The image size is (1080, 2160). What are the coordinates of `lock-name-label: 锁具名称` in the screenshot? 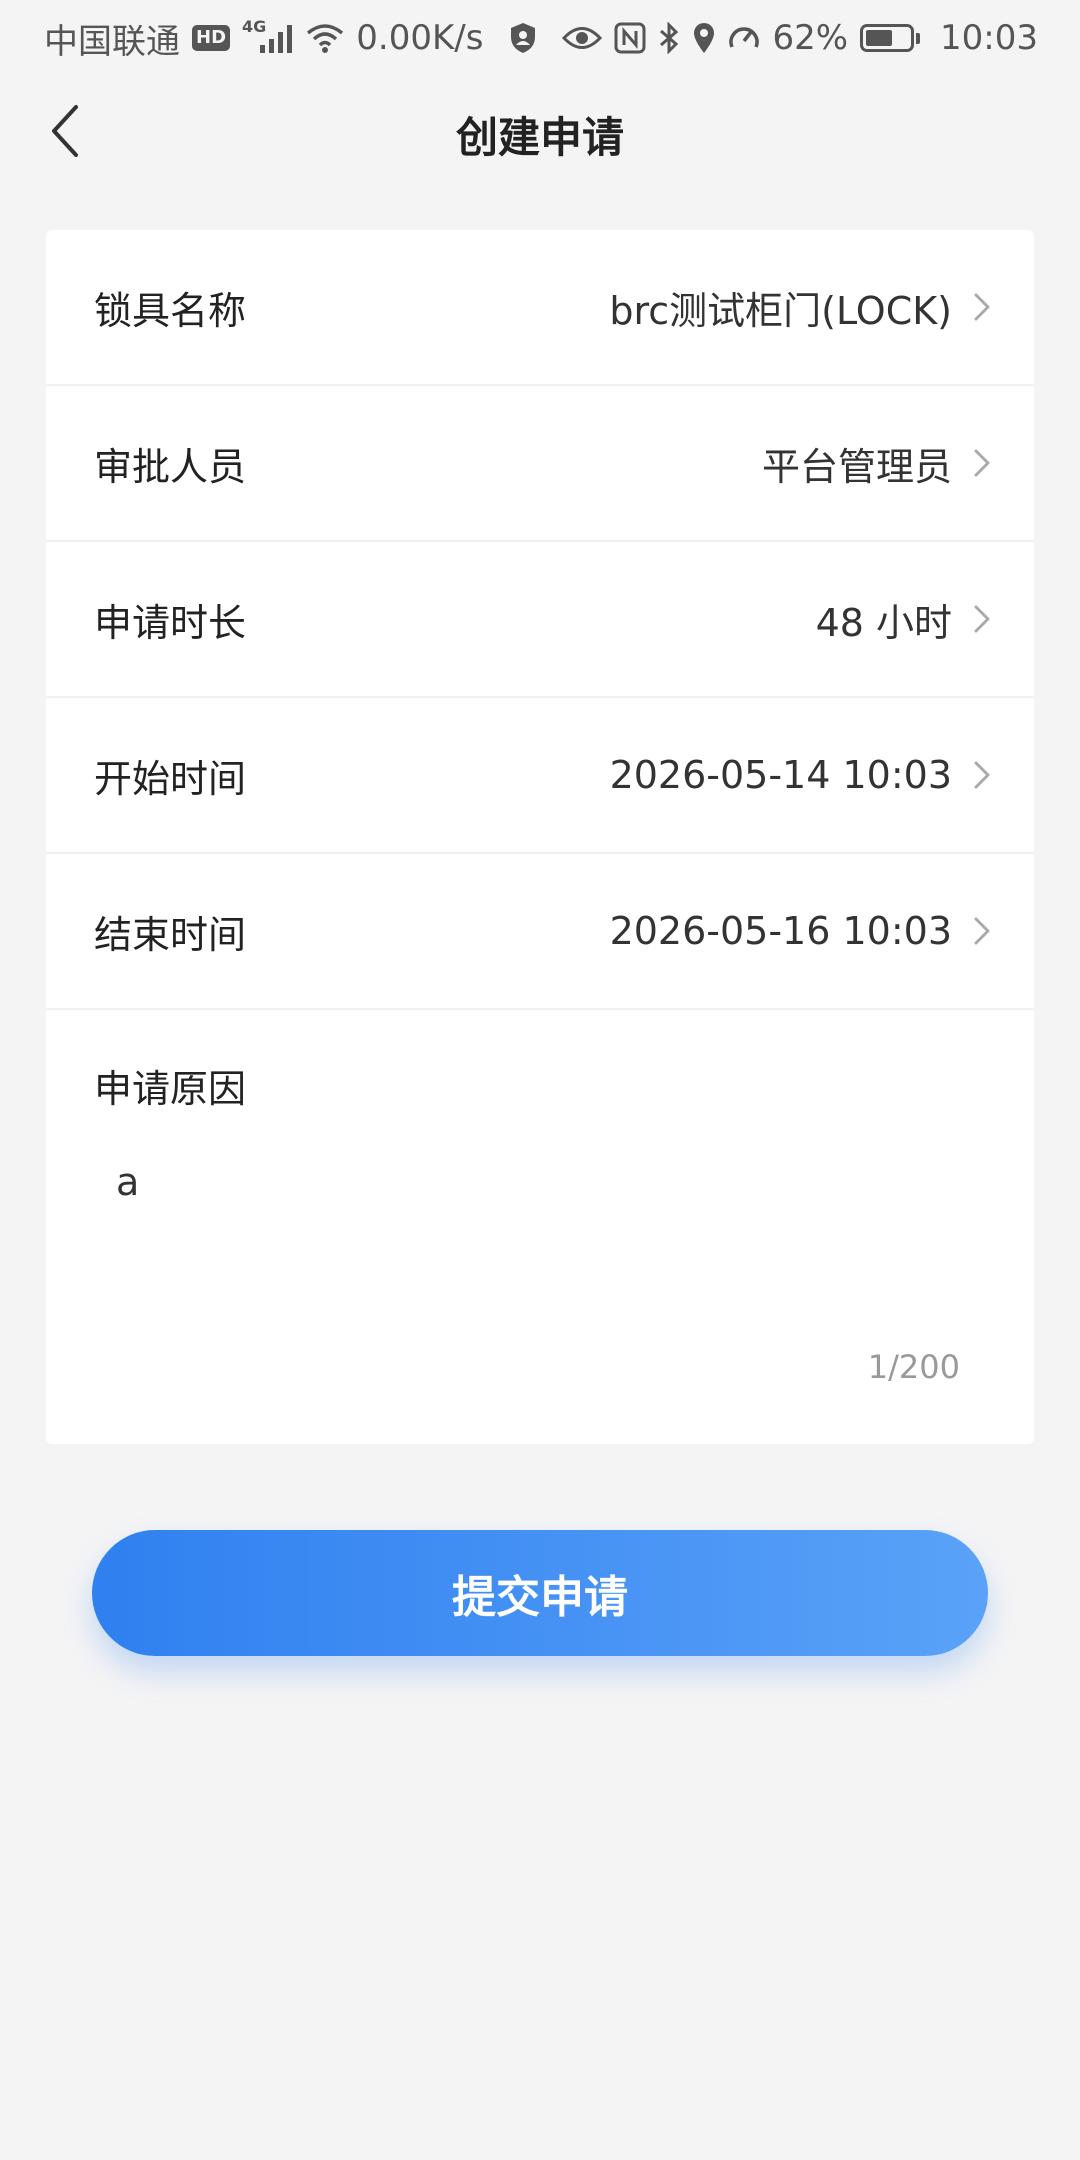 It's located at (170, 310).